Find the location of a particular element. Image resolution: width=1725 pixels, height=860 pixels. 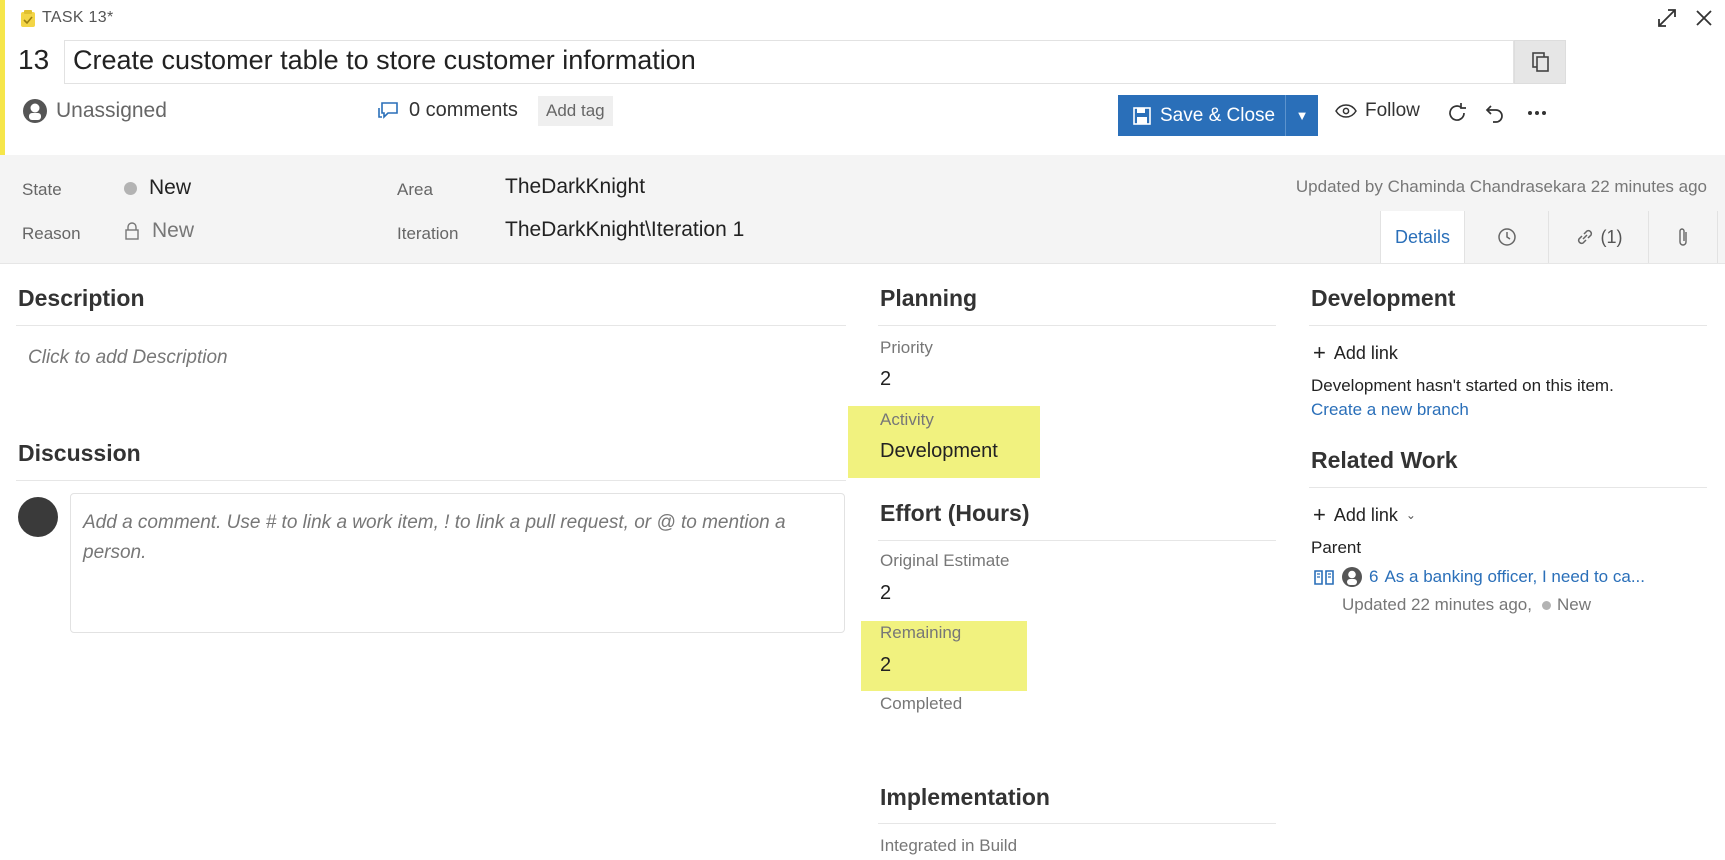

save-icon is located at coordinates (1142, 115).